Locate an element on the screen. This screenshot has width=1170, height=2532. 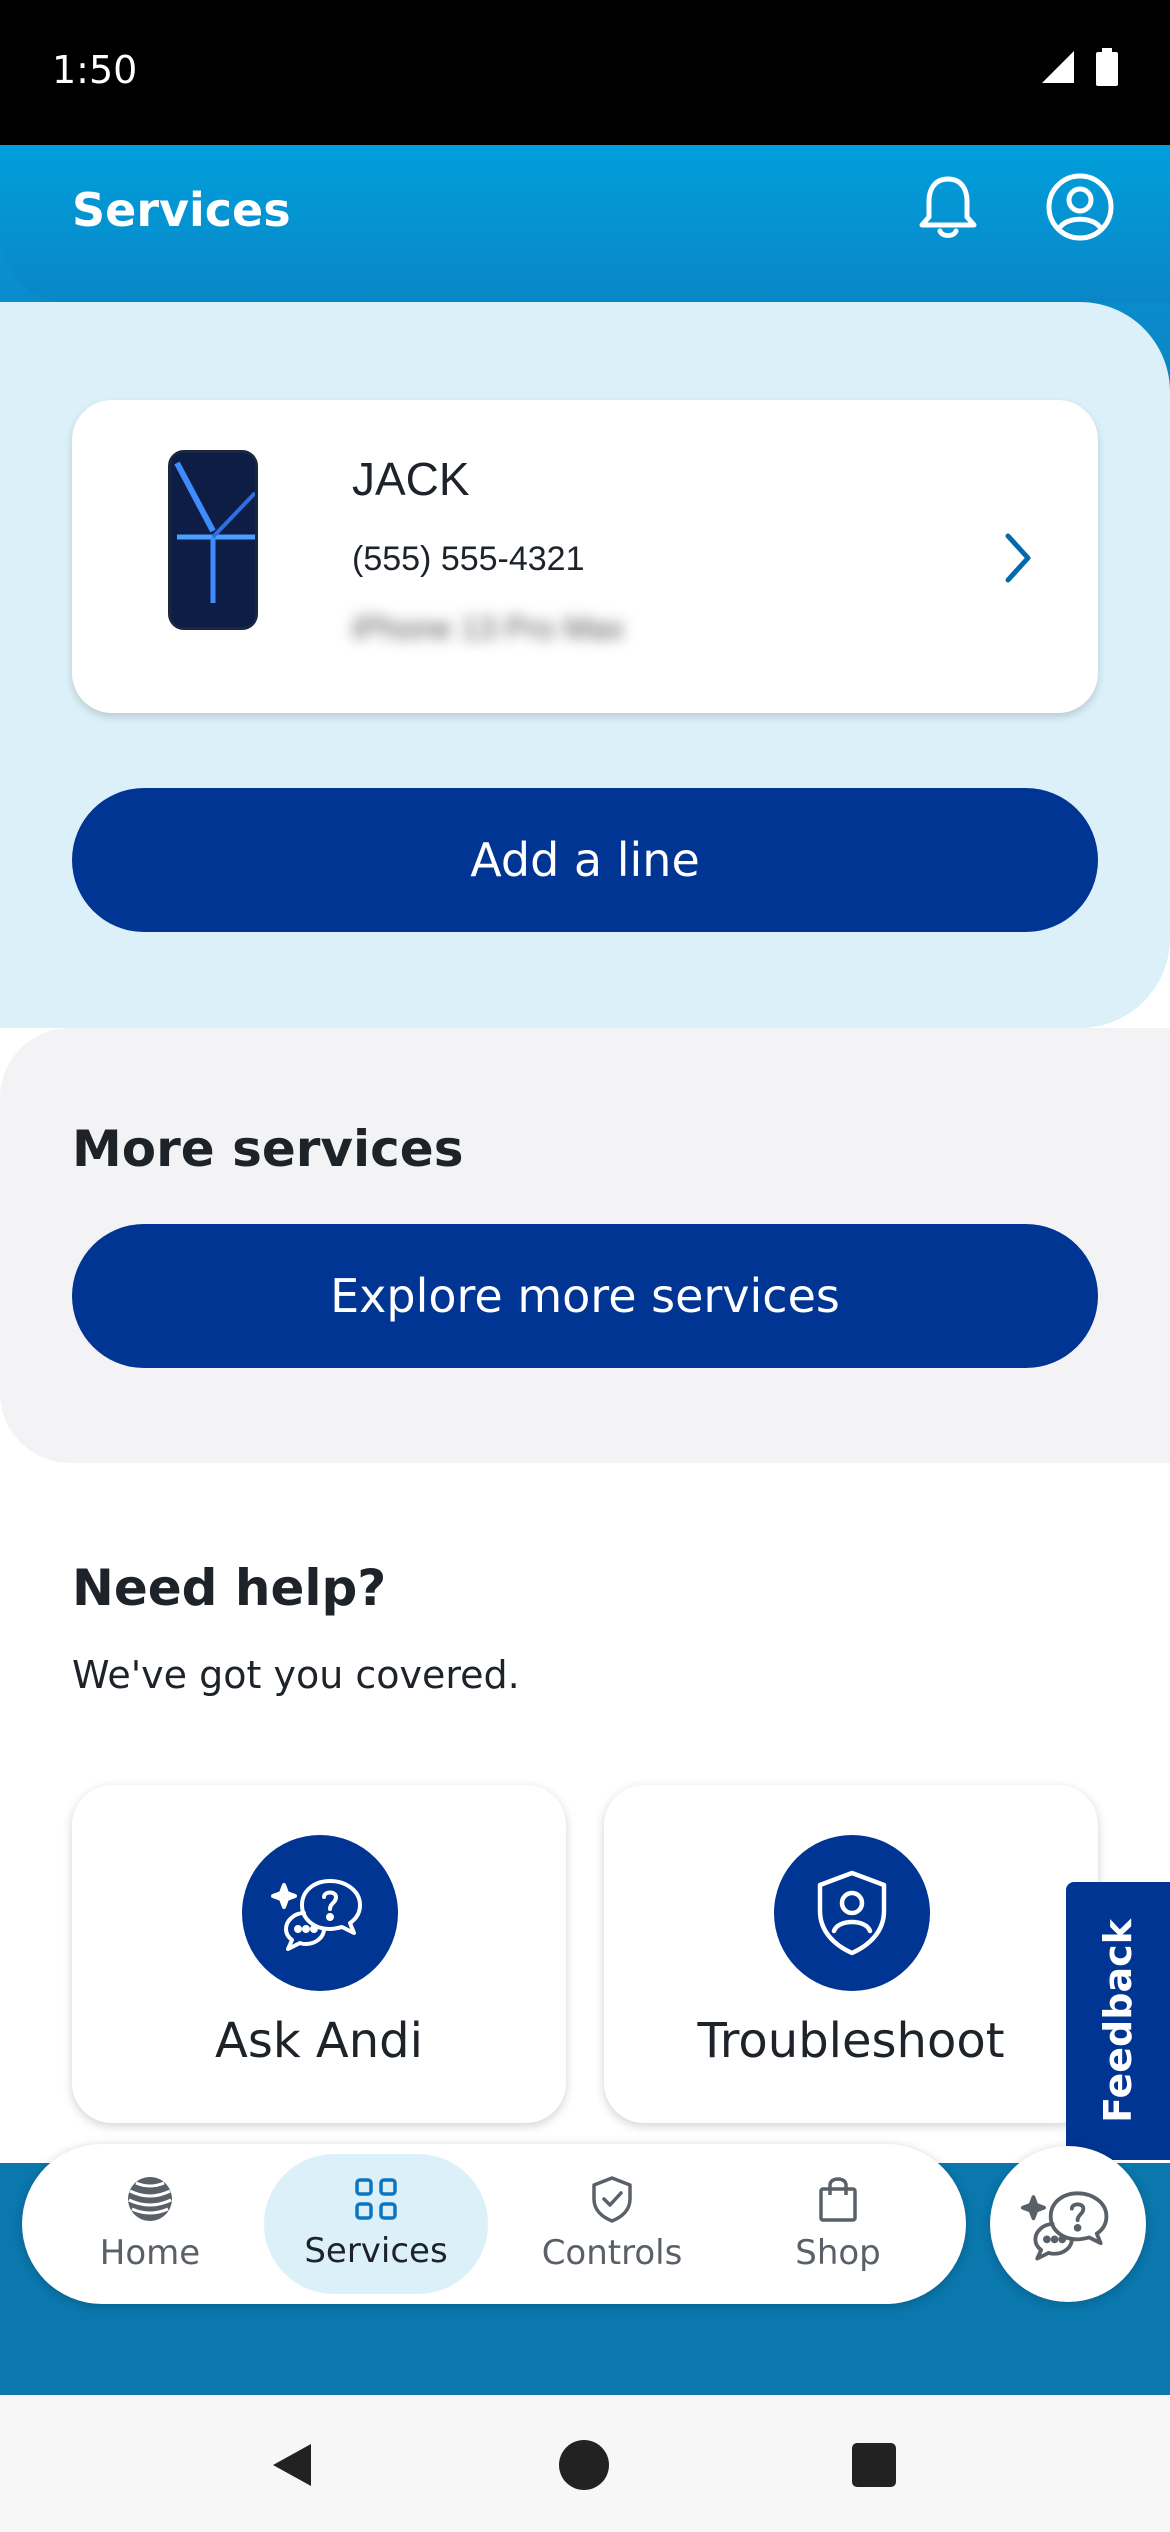
help-subtitle: We've got you covered. is located at coordinates (296, 1675).